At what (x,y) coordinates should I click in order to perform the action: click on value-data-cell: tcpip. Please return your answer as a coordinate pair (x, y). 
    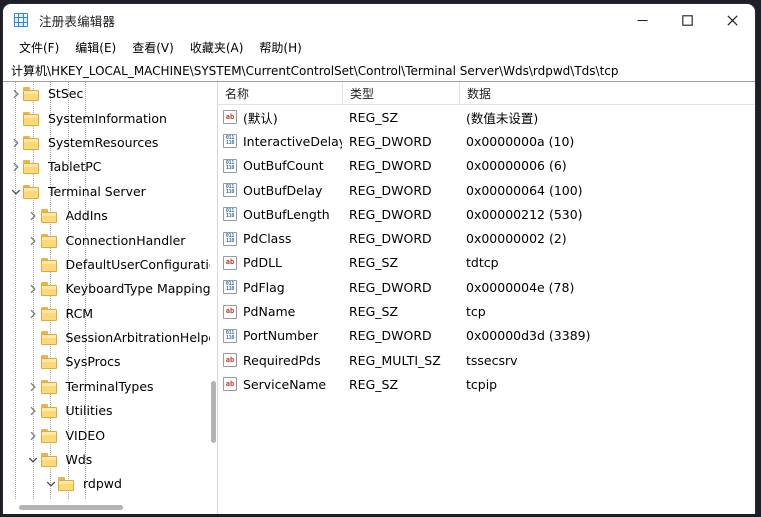
    Looking at the image, I should click on (482, 384).